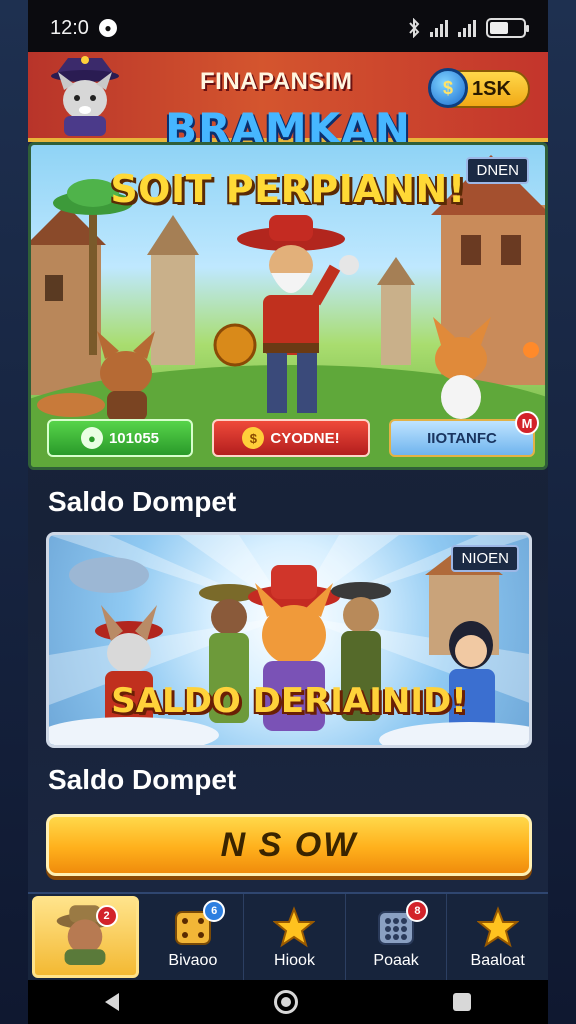  I want to click on promo-tag: NIOEN, so click(485, 558).